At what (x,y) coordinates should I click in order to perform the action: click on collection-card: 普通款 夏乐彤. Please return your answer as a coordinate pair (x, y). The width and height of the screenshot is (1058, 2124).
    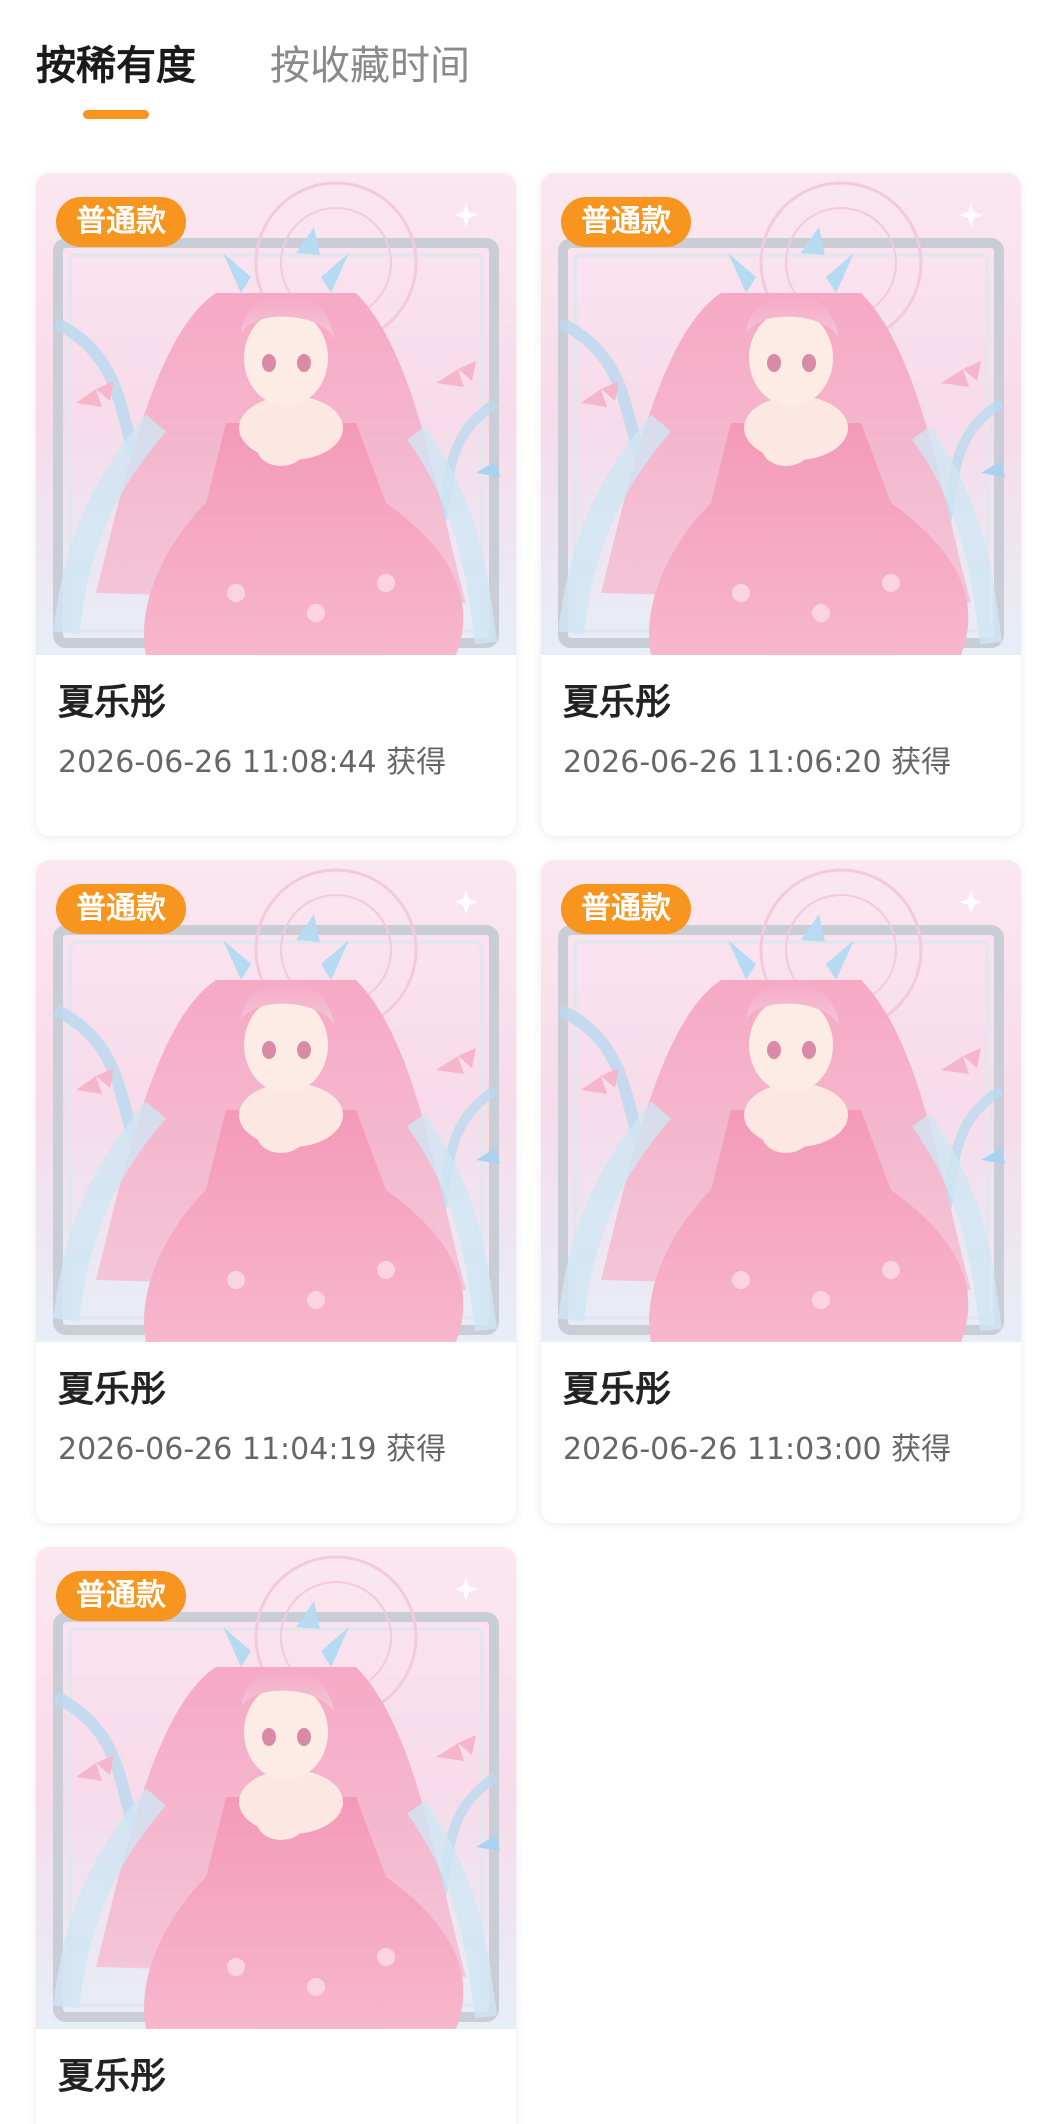
    Looking at the image, I should click on (276, 1835).